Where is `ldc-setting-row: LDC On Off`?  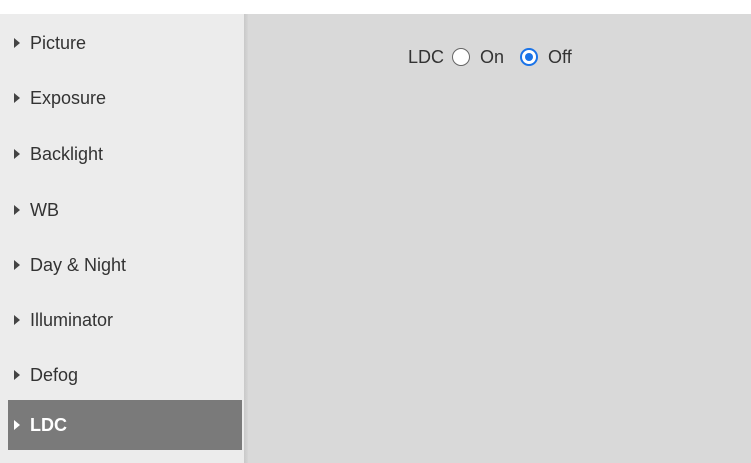
ldc-setting-row: LDC On Off is located at coordinates (494, 57).